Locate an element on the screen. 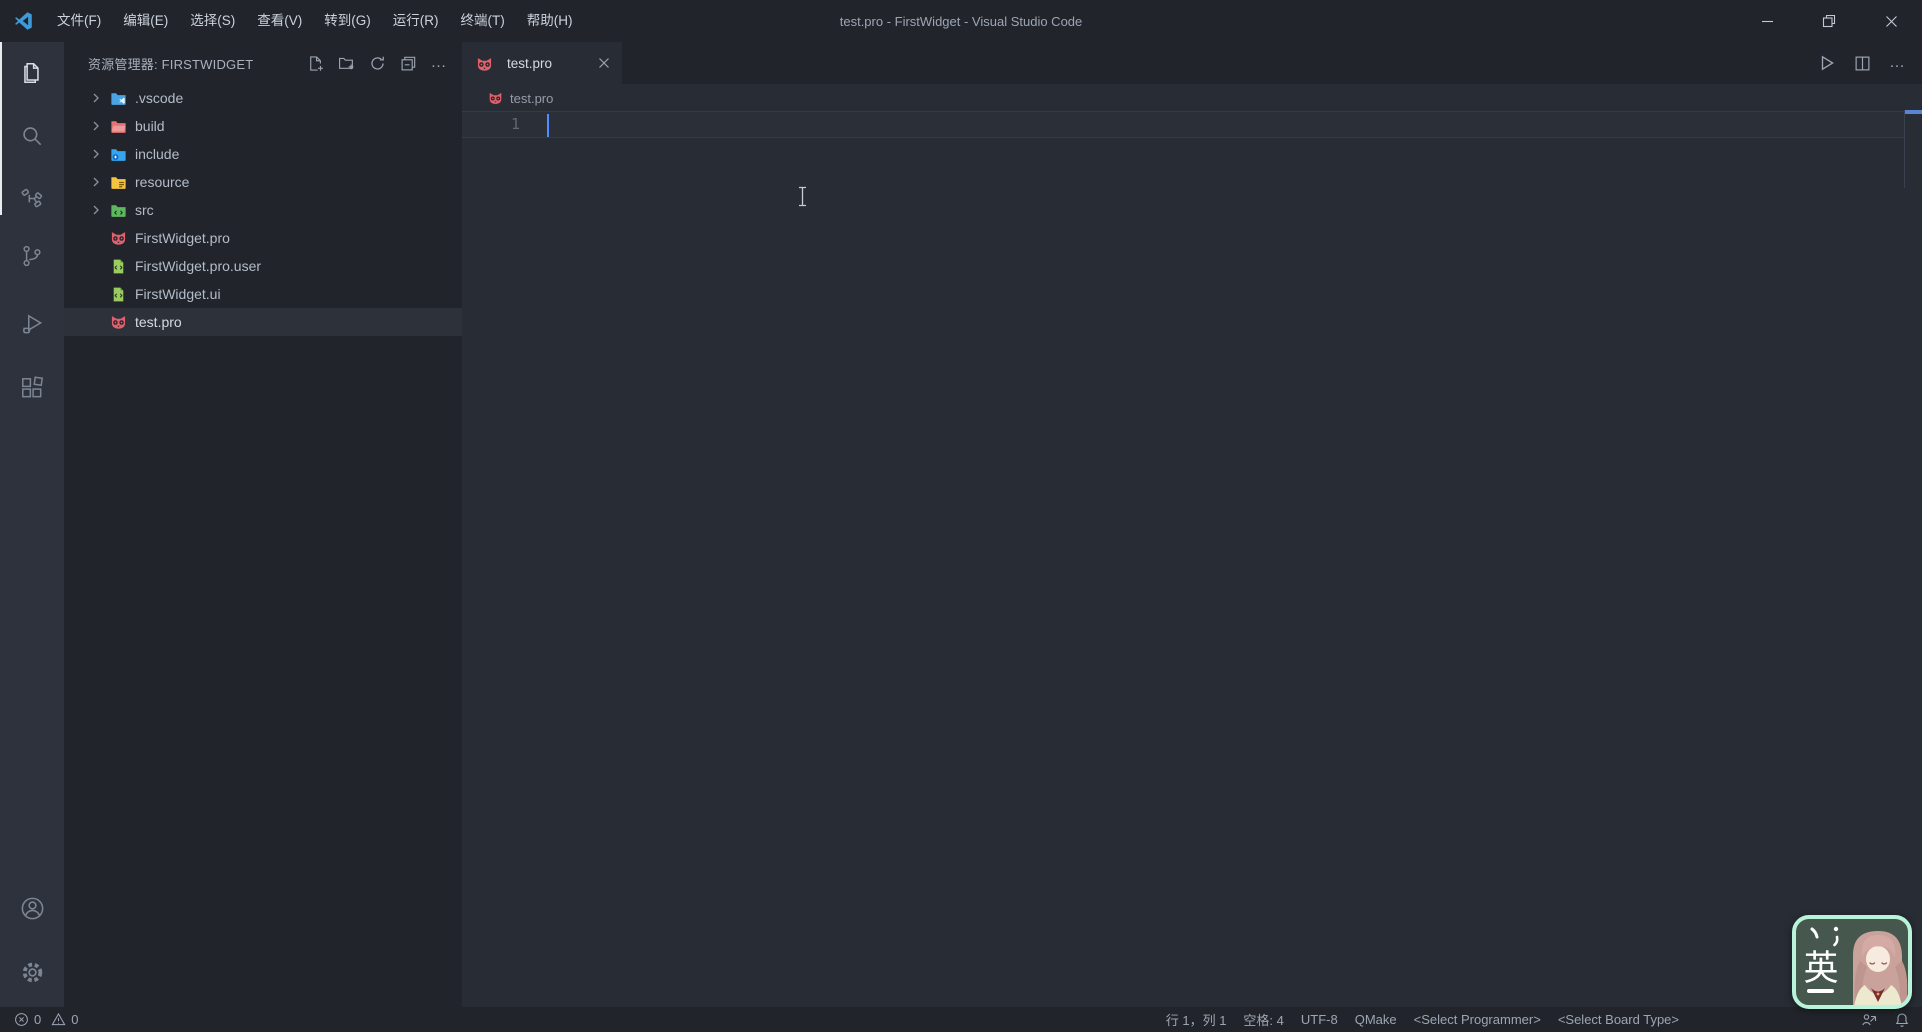  settings-gear-icon is located at coordinates (32, 972).